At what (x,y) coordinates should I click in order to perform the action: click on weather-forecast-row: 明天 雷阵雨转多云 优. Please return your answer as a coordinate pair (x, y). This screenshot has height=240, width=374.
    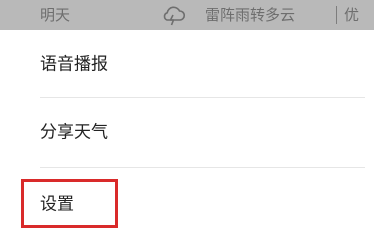
    Looking at the image, I should click on (187, 15).